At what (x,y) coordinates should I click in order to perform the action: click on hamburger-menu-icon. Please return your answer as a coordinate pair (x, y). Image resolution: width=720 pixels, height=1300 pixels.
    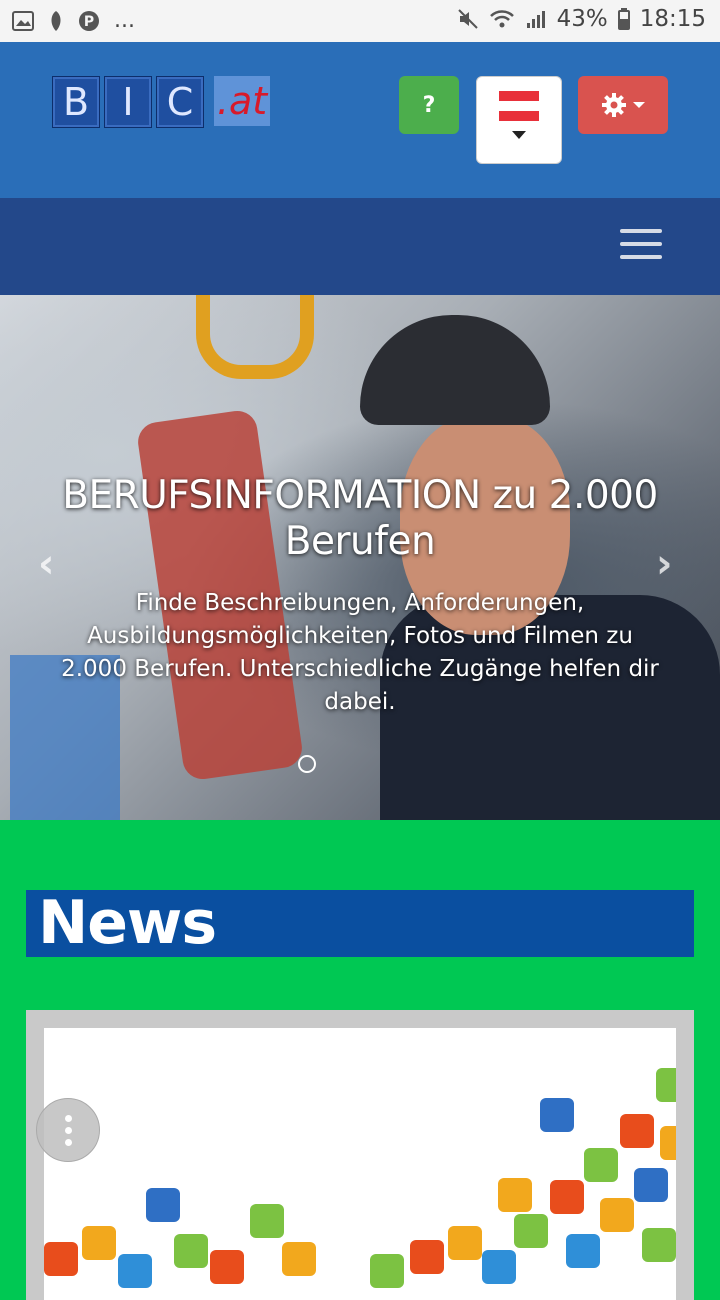
    Looking at the image, I should click on (641, 245).